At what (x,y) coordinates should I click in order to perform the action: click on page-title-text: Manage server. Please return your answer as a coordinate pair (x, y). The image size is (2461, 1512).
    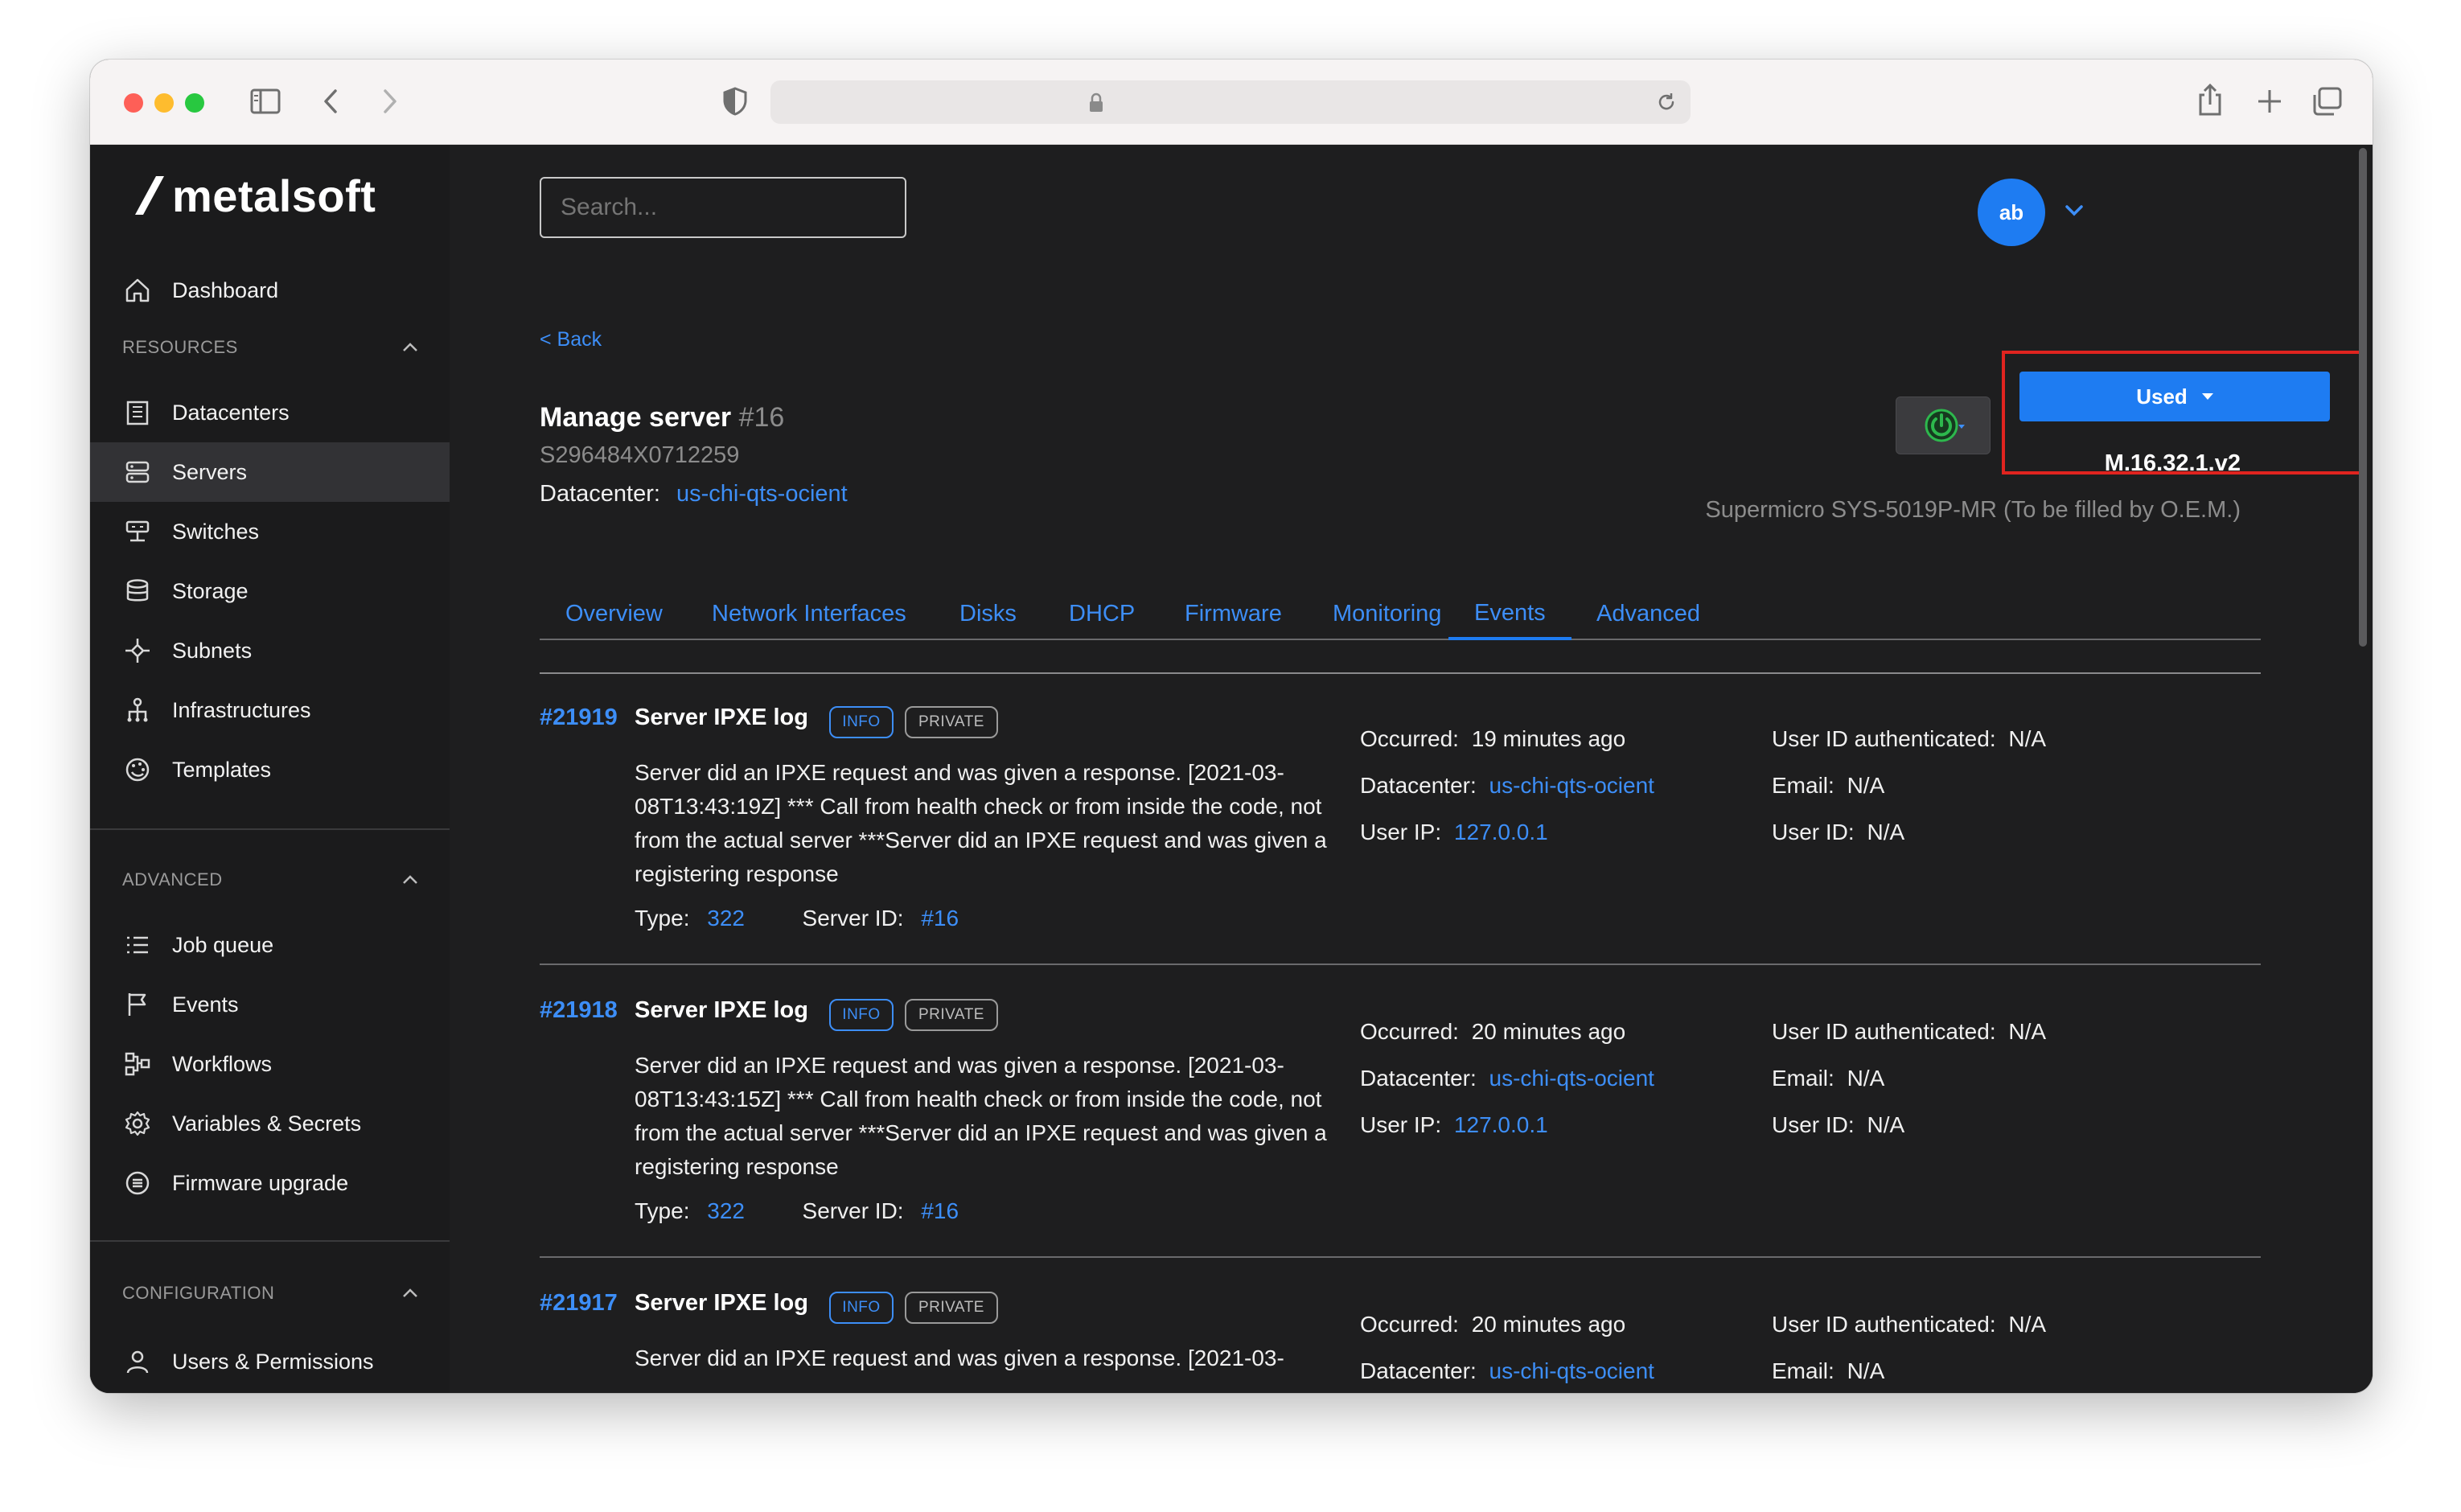
    Looking at the image, I should click on (636, 418).